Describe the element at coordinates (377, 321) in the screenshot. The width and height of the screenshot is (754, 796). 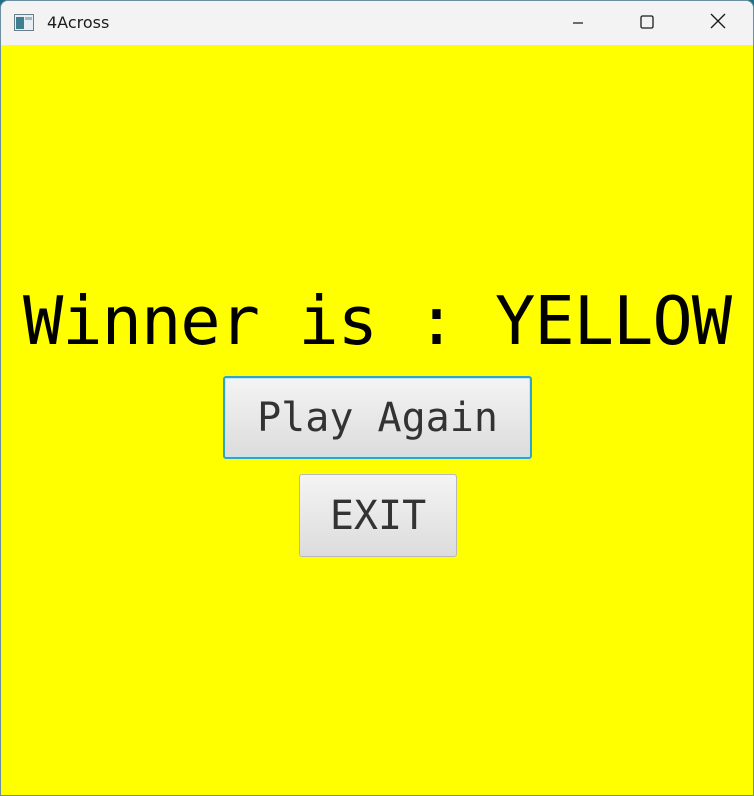
I see `winner-message: Winner is : YELLOW` at that location.